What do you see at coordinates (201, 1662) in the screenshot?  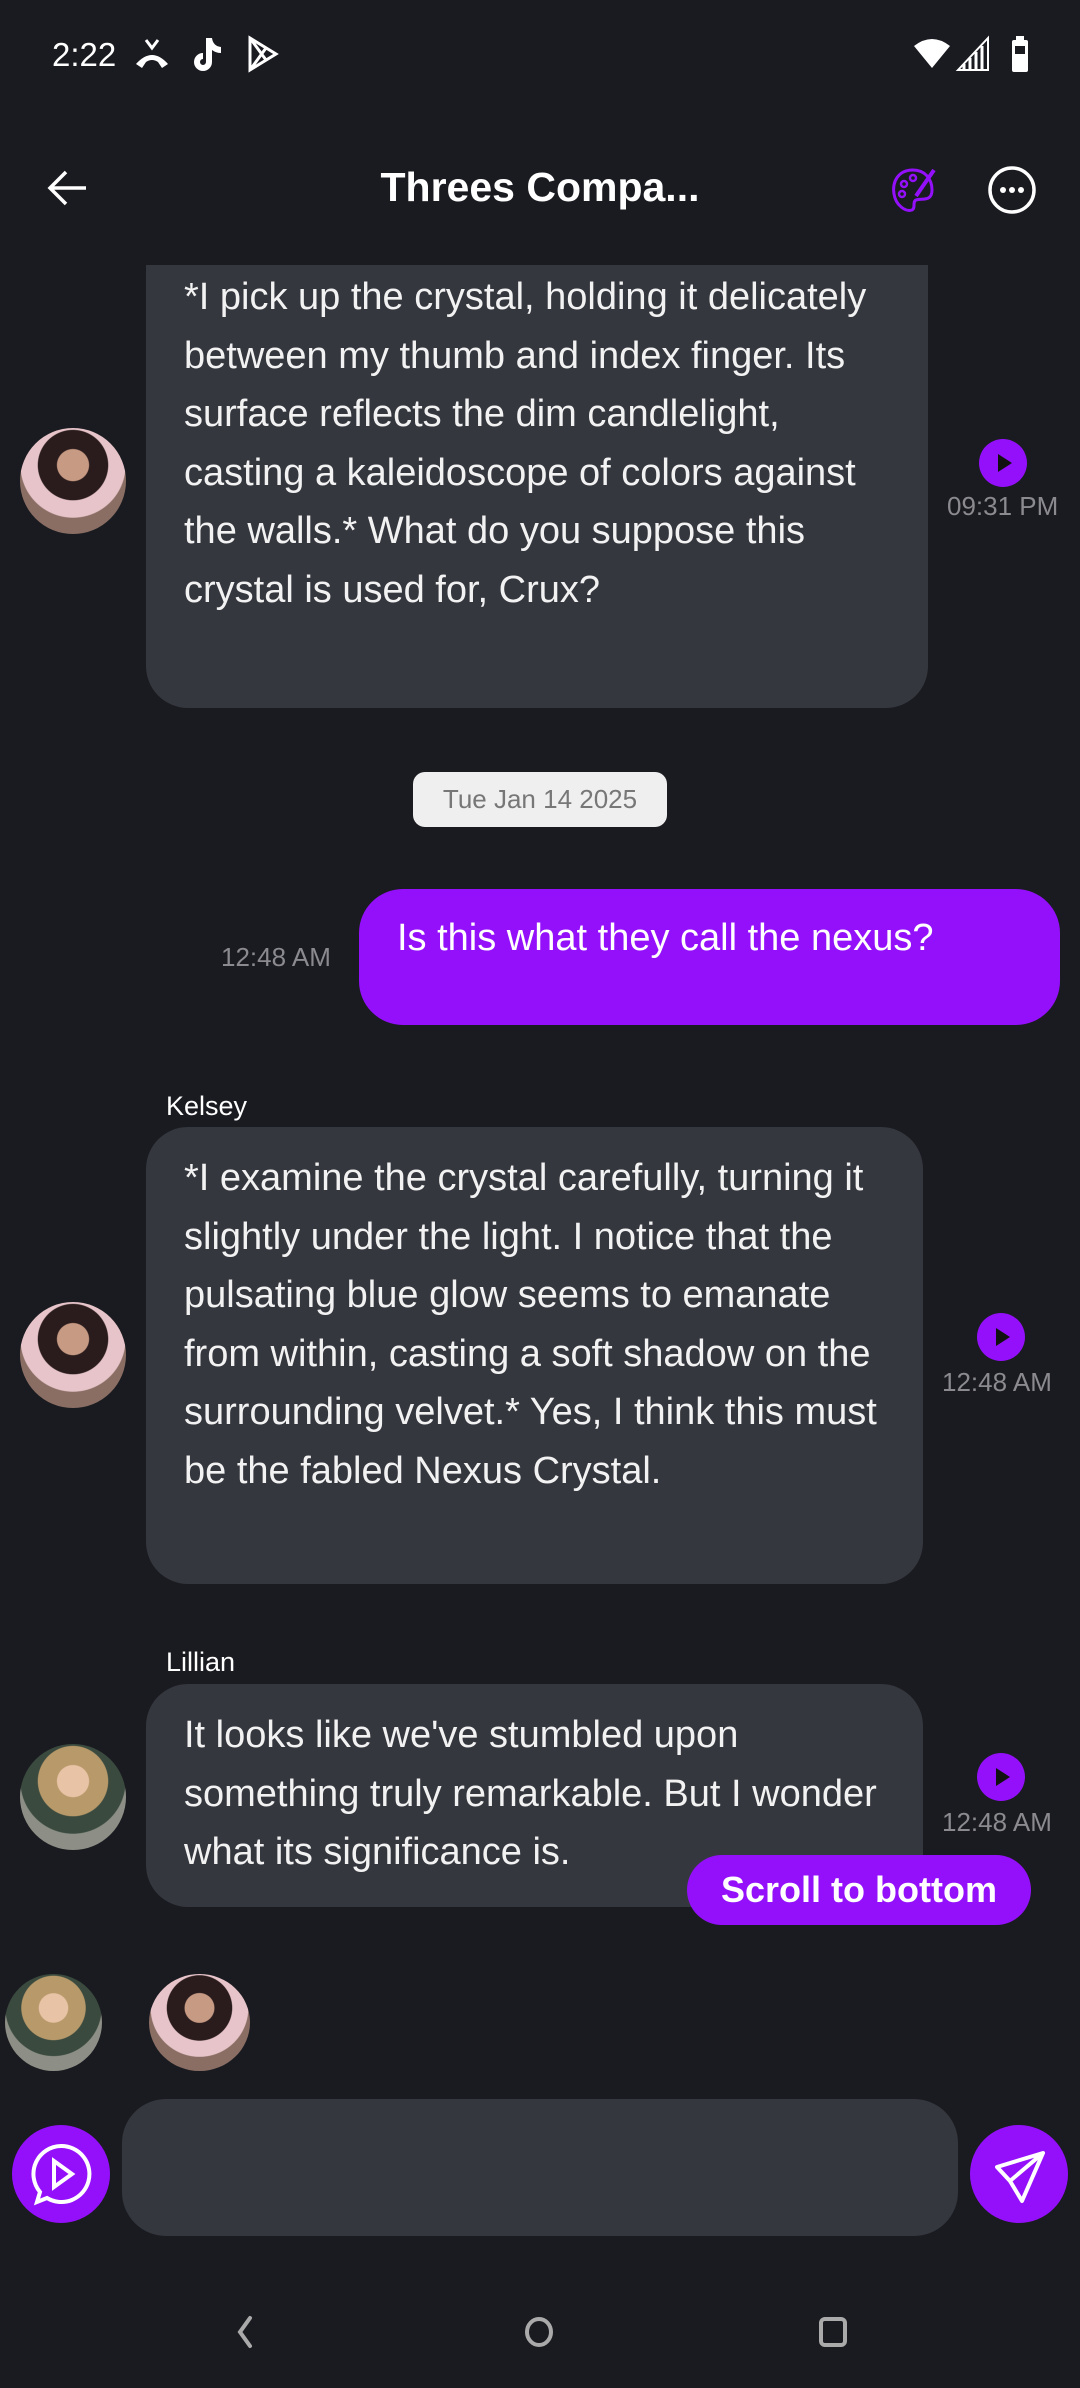 I see `sender-name: Lillian` at bounding box center [201, 1662].